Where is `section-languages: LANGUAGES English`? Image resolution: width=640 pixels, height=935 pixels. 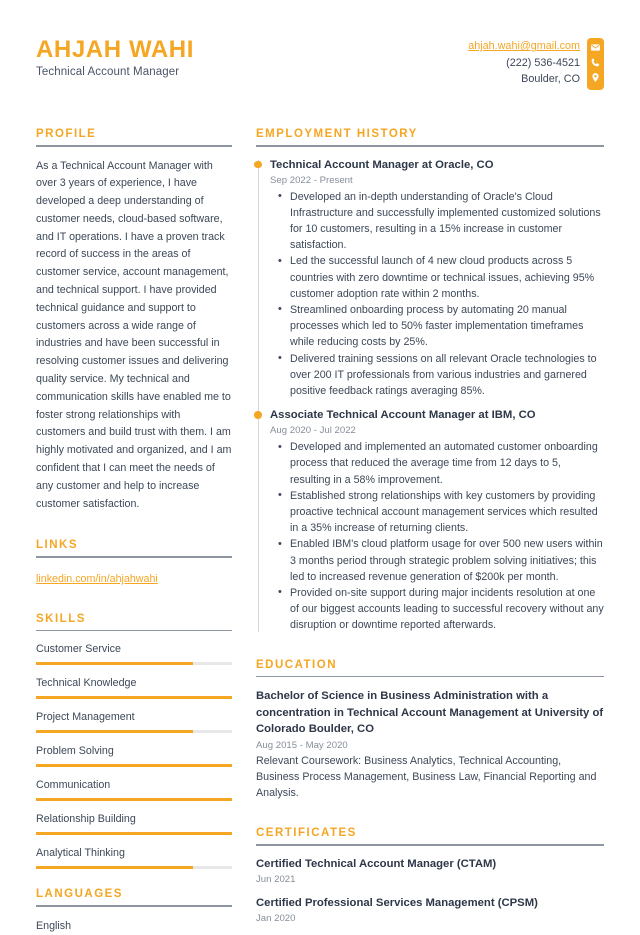 section-languages: LANGUAGES English is located at coordinates (134, 911).